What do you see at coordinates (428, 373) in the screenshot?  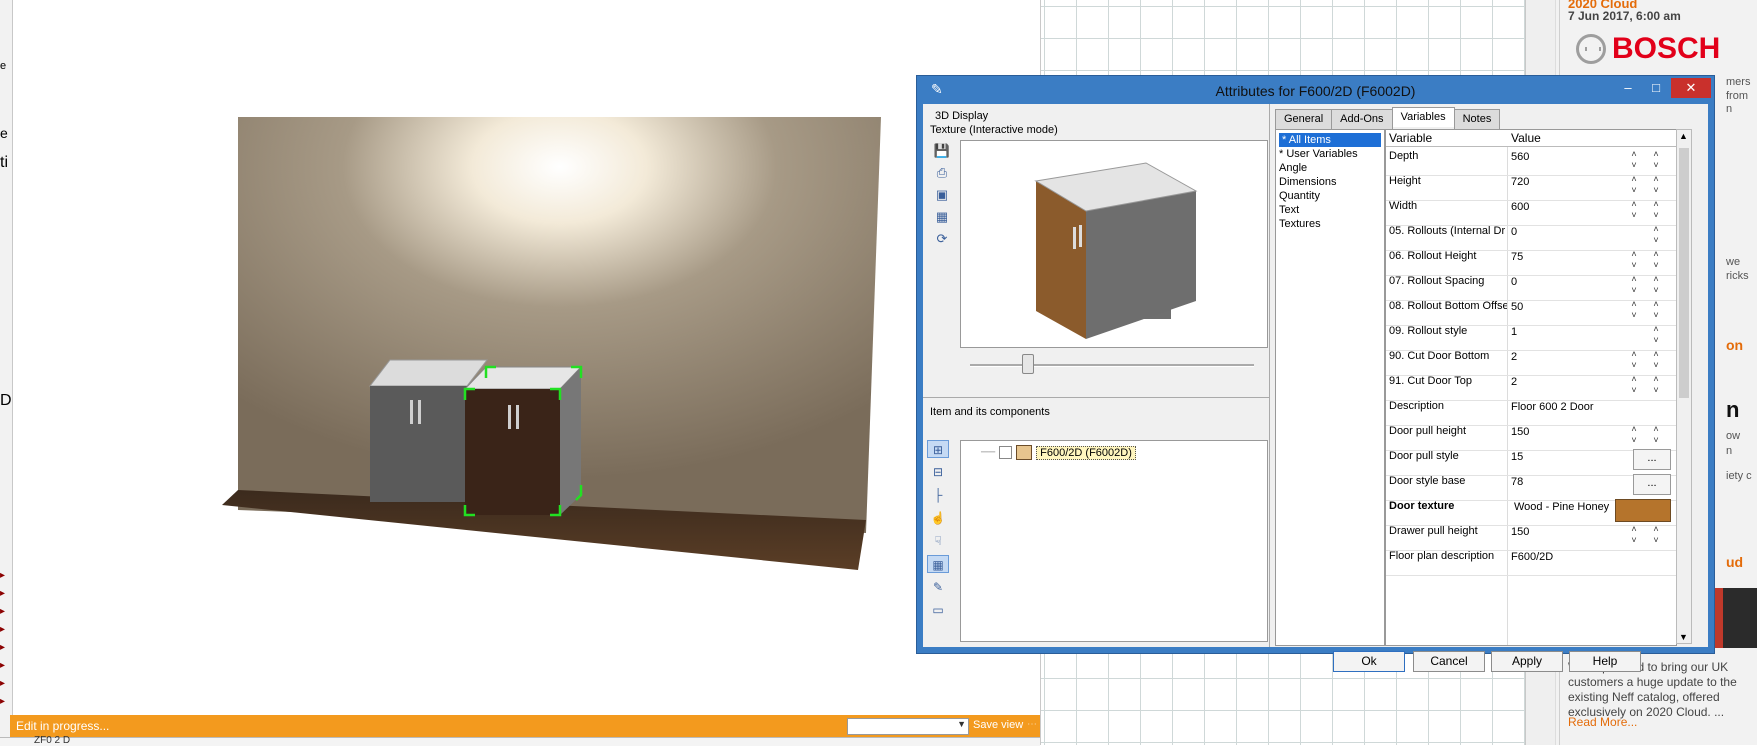 I see `cabinet-grey-top` at bounding box center [428, 373].